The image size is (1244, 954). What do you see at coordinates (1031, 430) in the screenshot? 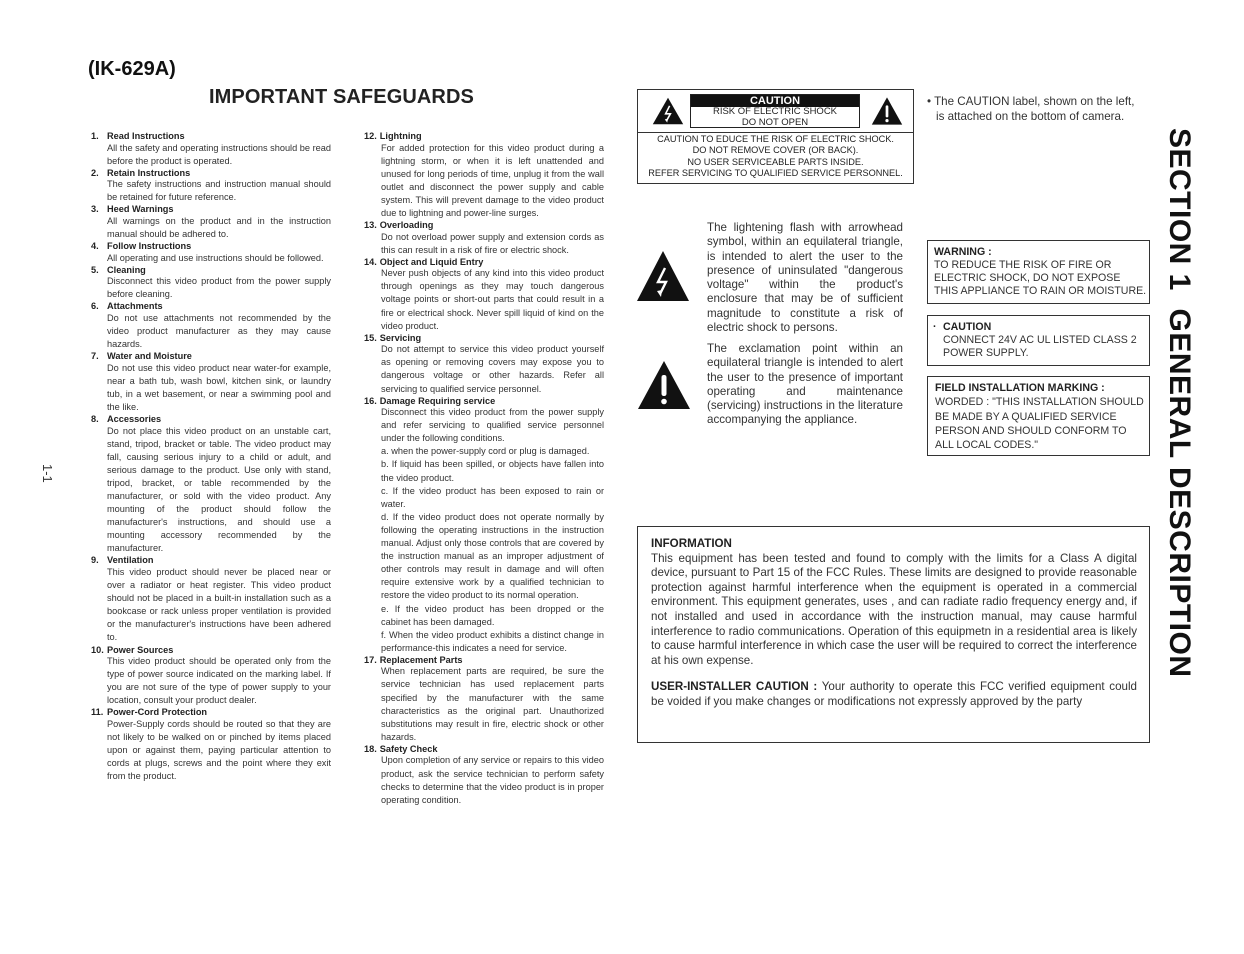
I see `field-line: PERSON AND SHOULD CONFORM TO` at bounding box center [1031, 430].